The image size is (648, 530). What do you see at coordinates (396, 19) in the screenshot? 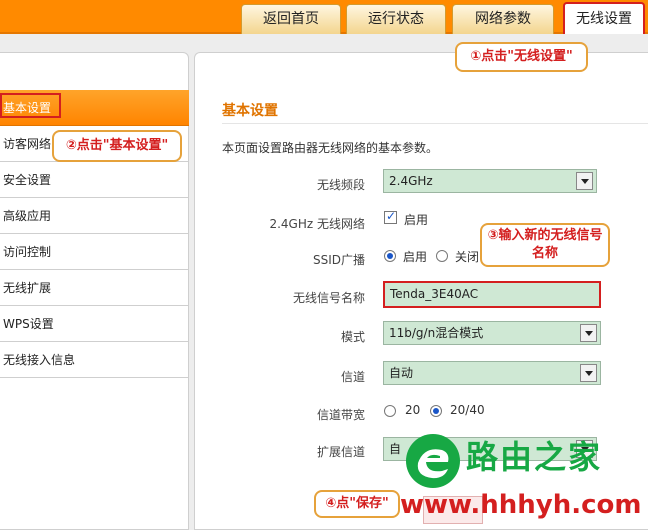
I see `tab-status: 运行状态` at bounding box center [396, 19].